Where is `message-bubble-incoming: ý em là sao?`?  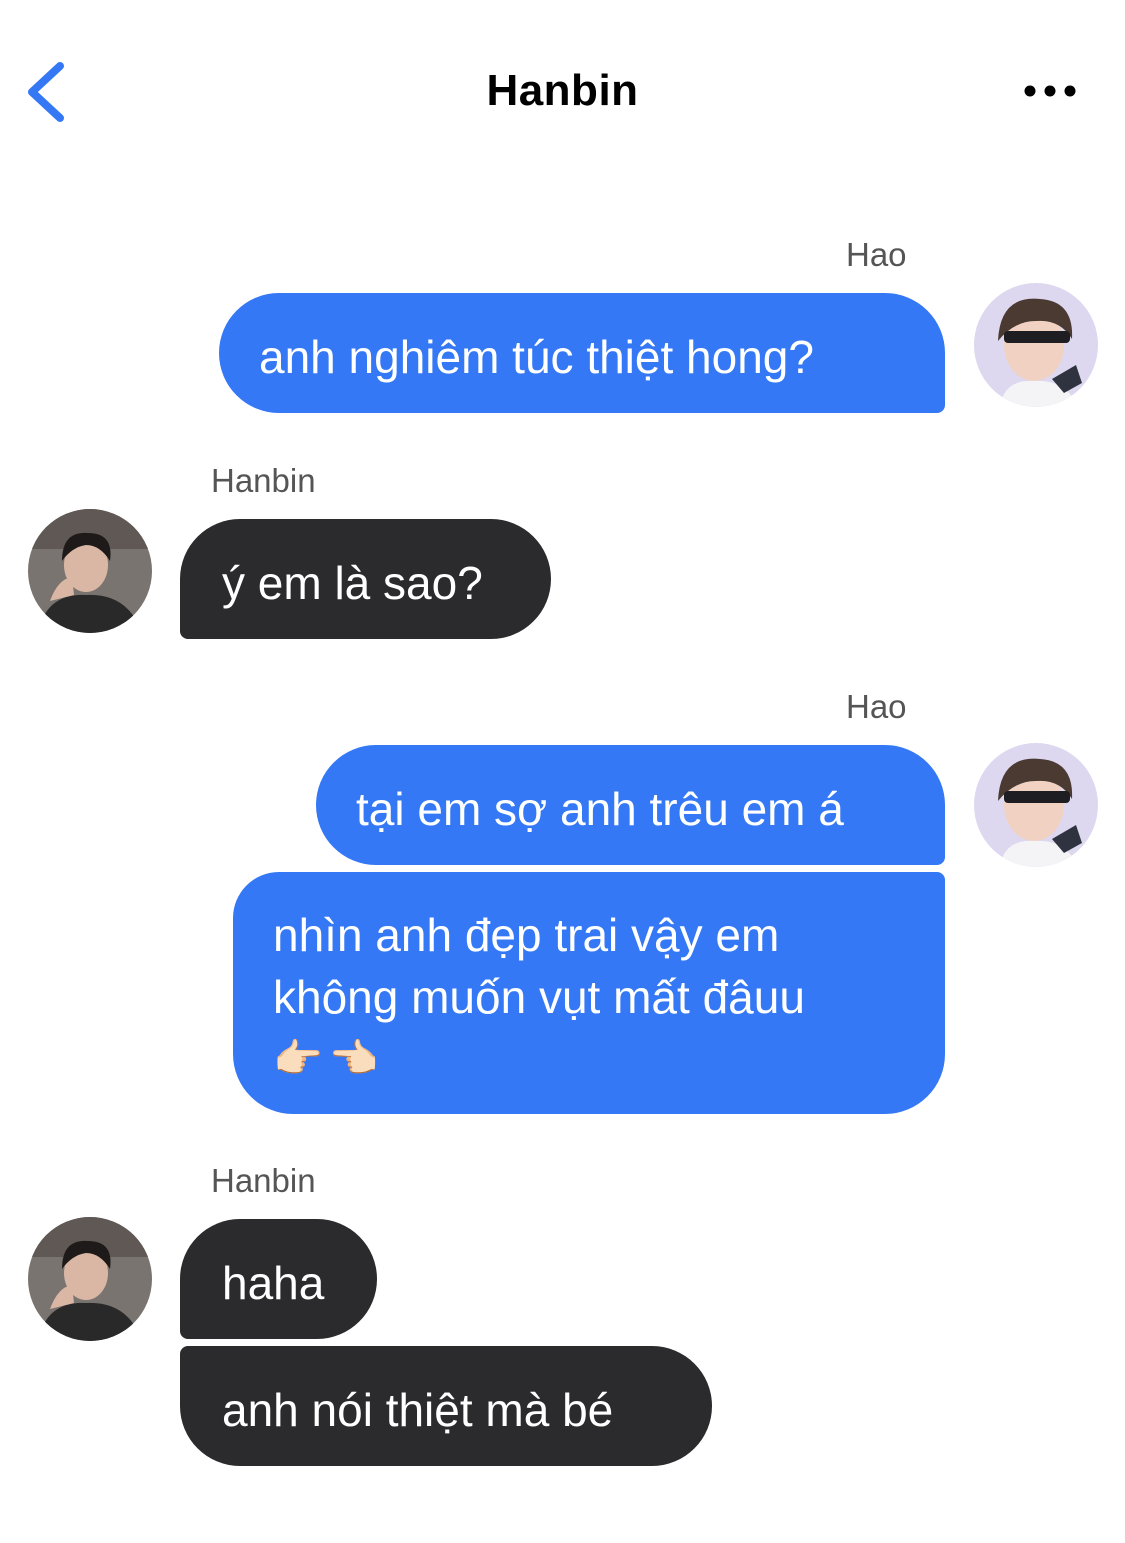
message-bubble-incoming: ý em là sao? is located at coordinates (365, 579).